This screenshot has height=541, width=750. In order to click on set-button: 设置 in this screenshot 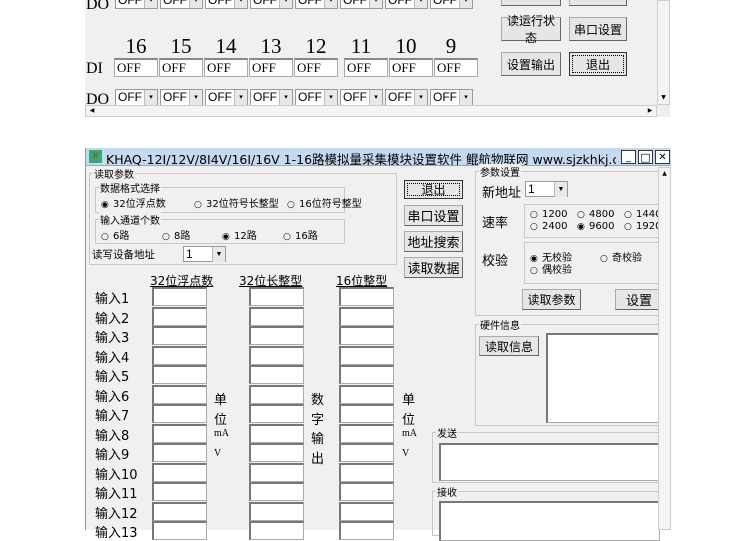, I will do `click(639, 299)`.